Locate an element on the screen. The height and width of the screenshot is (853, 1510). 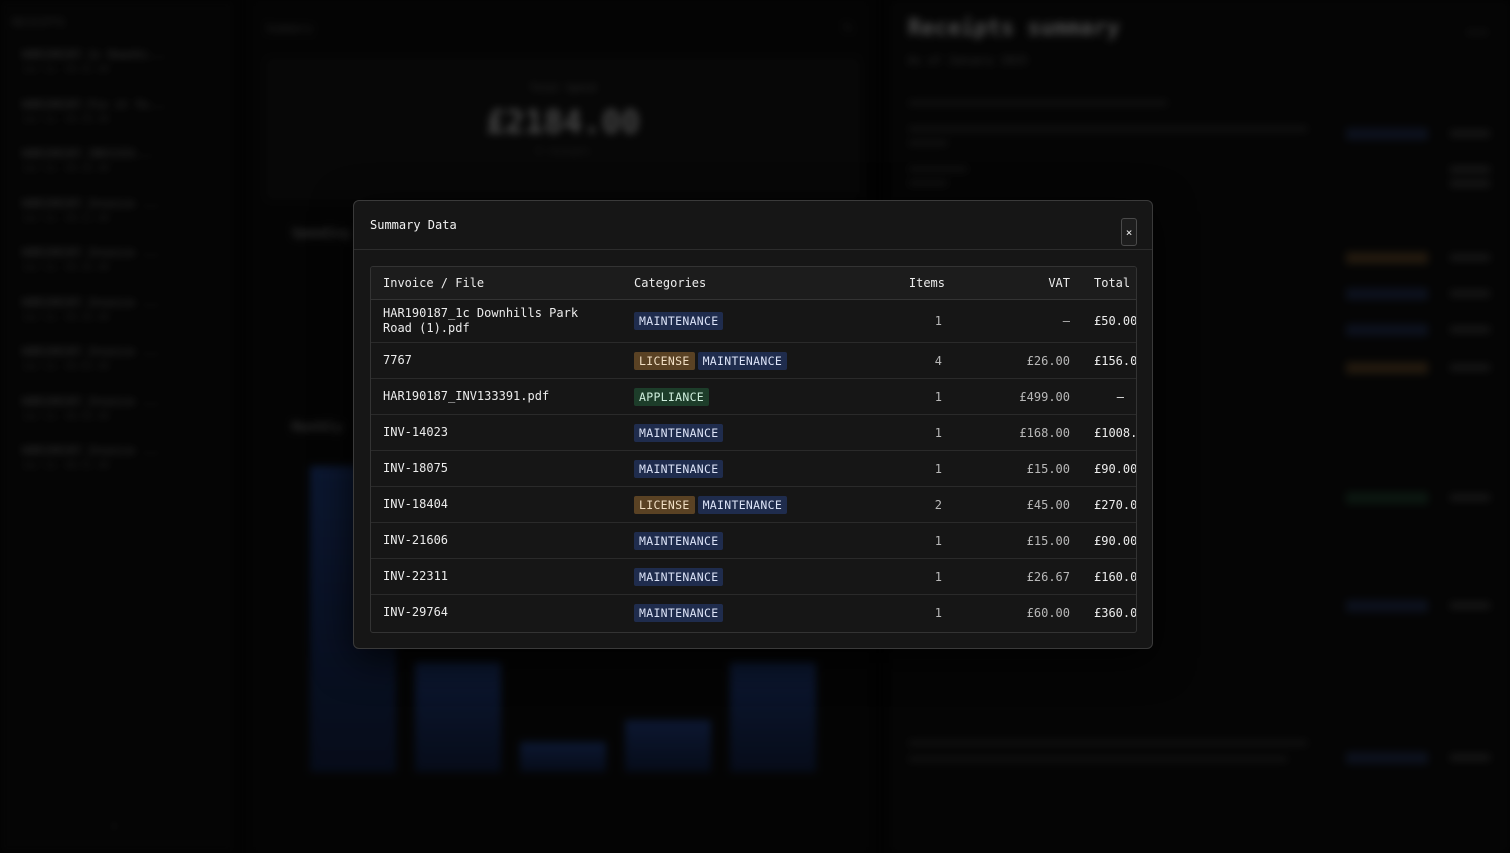
table-row: INV-18075 MAINTENANCE 1 £15.00 £90.00 is located at coordinates (753, 468).